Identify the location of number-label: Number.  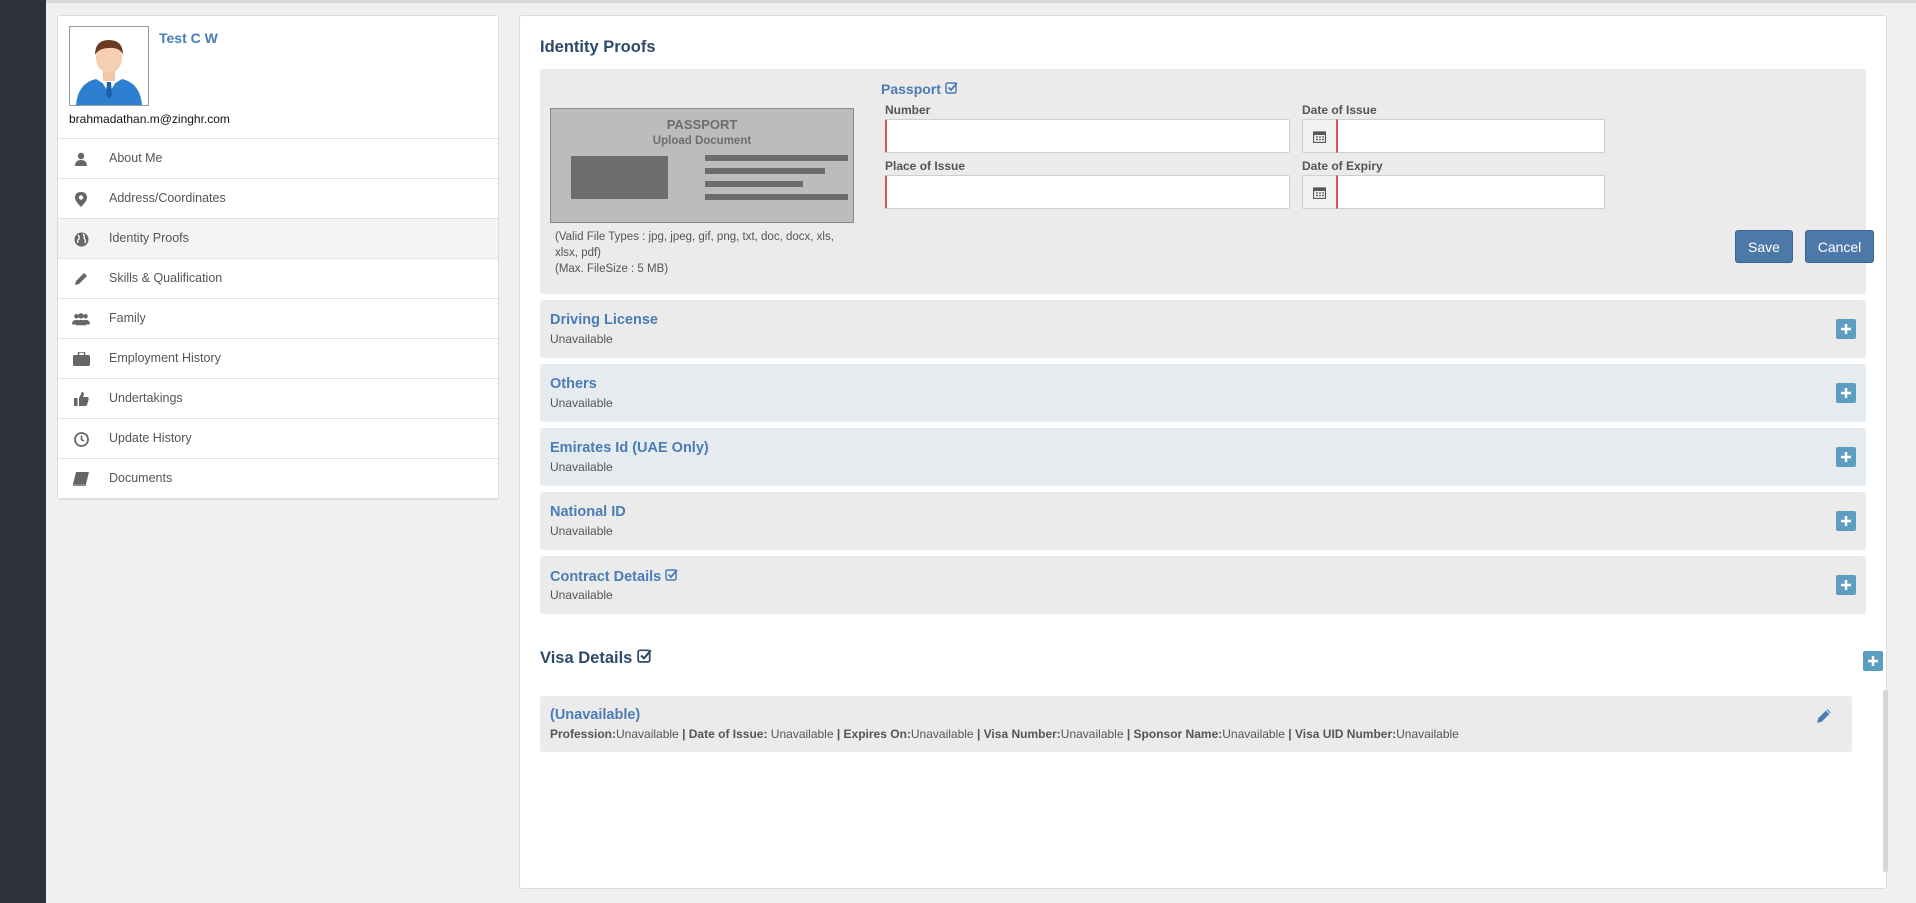
(908, 110).